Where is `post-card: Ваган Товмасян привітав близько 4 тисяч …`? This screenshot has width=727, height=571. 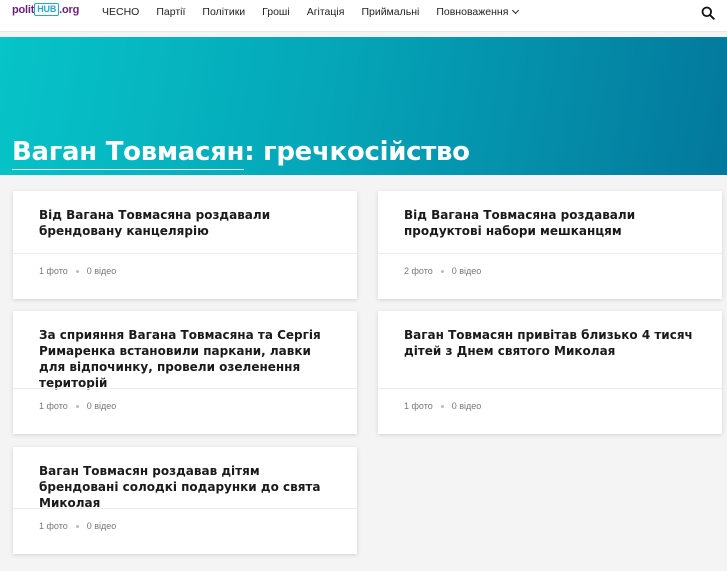
post-card: Ваган Товмасян привітав близько 4 тисяч … is located at coordinates (550, 372).